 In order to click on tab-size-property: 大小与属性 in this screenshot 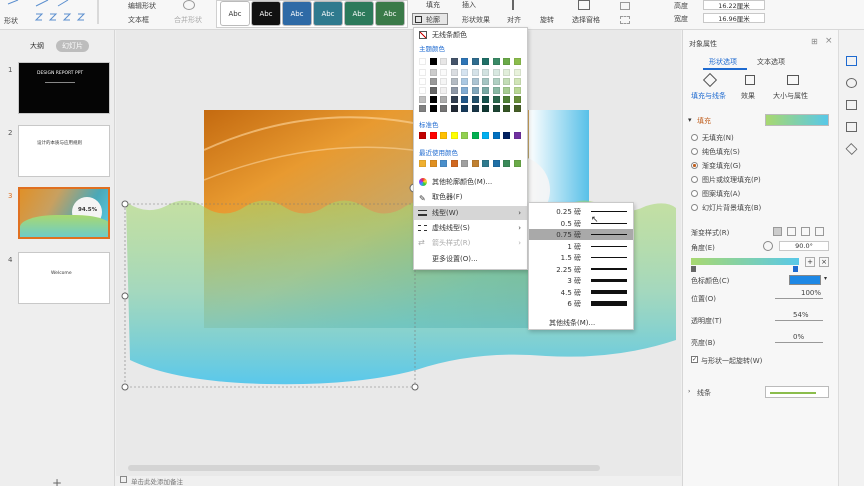, I will do `click(790, 96)`.